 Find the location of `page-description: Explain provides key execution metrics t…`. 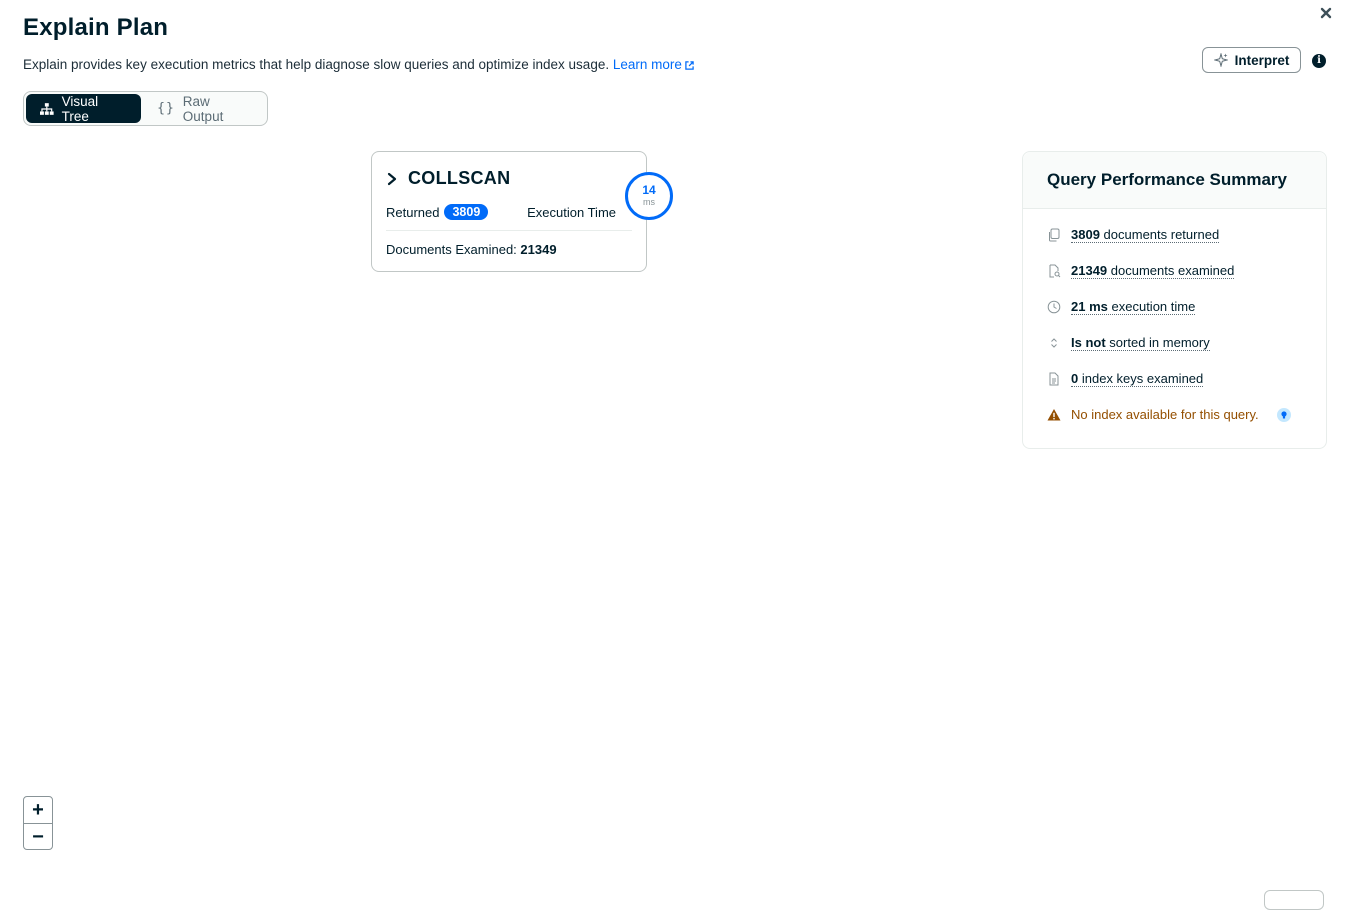

page-description: Explain provides key execution metrics t… is located at coordinates (358, 64).